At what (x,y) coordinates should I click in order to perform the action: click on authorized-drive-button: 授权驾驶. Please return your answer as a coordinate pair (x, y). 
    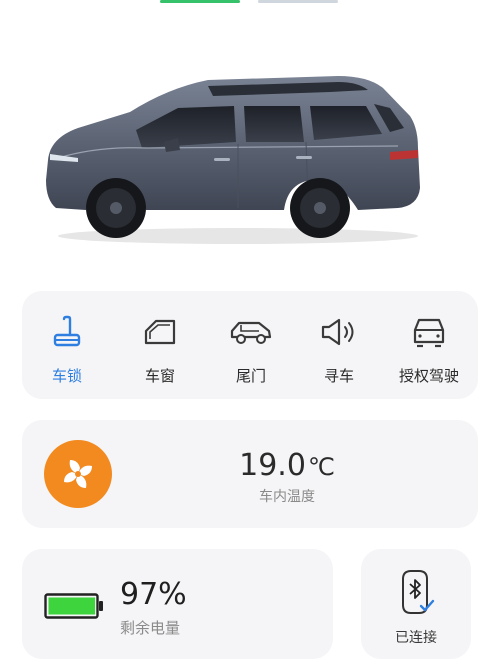
    Looking at the image, I should click on (429, 345).